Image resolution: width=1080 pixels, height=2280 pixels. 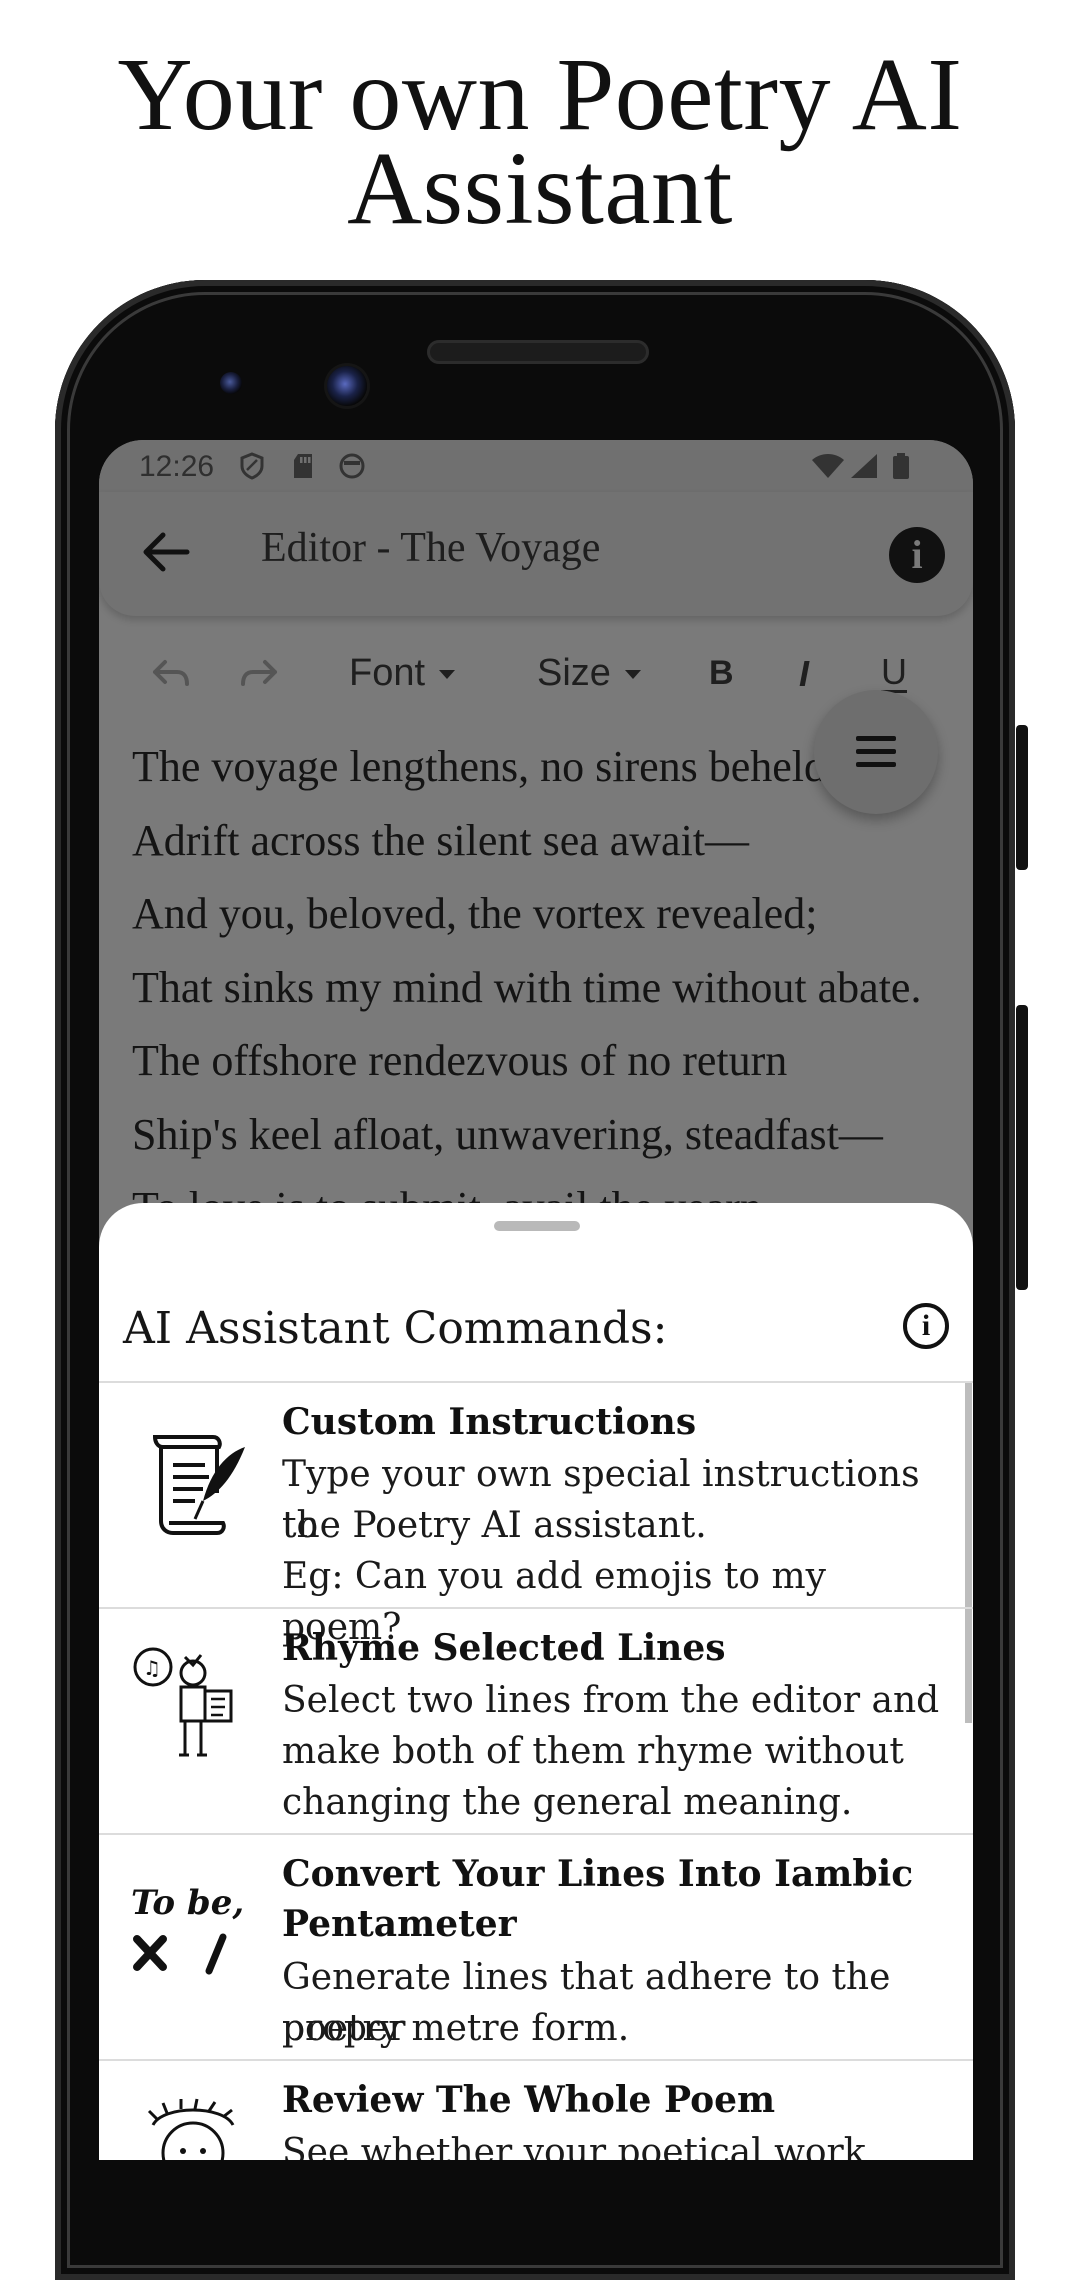 What do you see at coordinates (804, 674) in the screenshot?
I see `italic-button: I` at bounding box center [804, 674].